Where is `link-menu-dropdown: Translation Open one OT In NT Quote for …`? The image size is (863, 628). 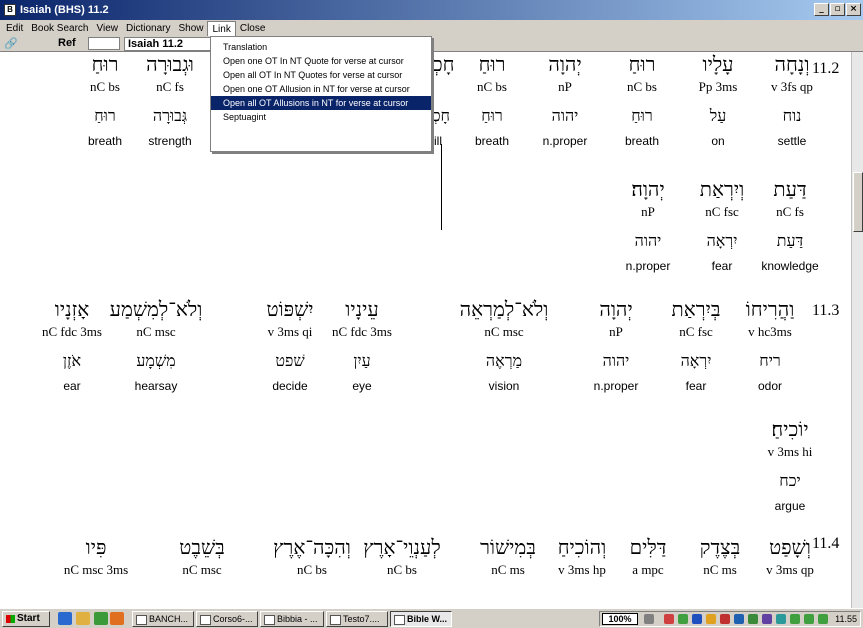
link-menu-dropdown: Translation Open one OT In NT Quote for … is located at coordinates (321, 94).